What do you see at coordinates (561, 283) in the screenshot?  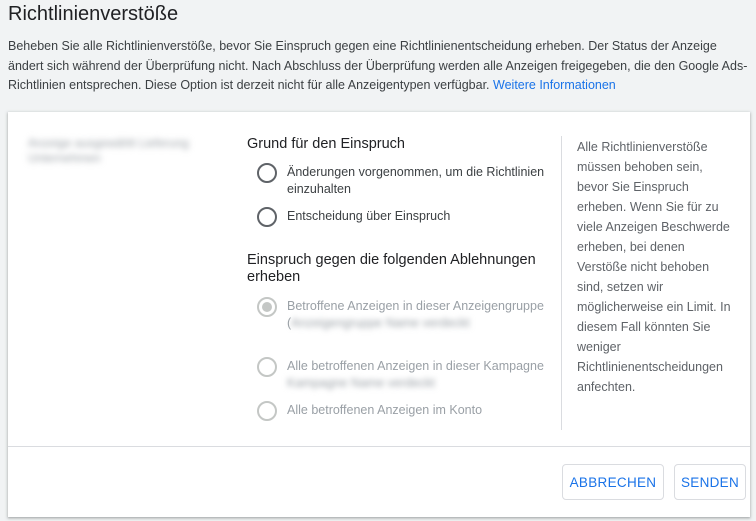 I see `side-divider` at bounding box center [561, 283].